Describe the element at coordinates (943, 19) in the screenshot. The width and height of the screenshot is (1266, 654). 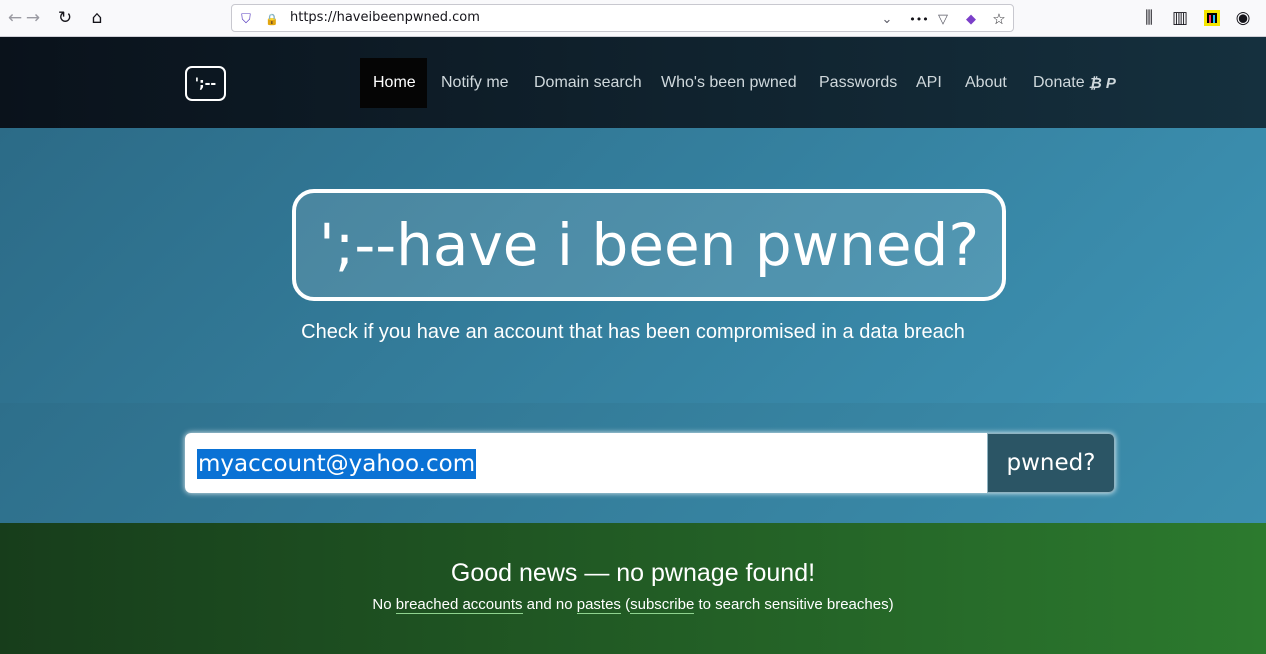
I see `pocket-icon: ▽` at that location.